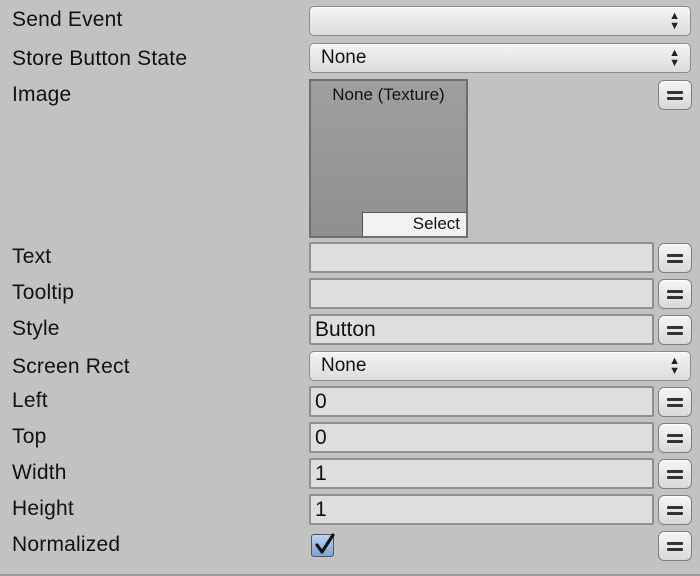 This screenshot has width=700, height=576. What do you see at coordinates (29, 436) in the screenshot?
I see `top-label: Top` at bounding box center [29, 436].